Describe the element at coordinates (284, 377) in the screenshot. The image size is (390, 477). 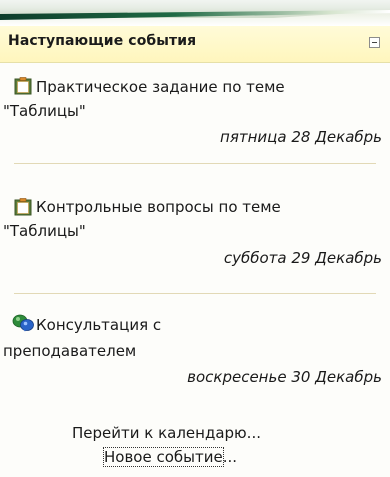
I see `event-date: воскресенье 30 Декабрь` at that location.